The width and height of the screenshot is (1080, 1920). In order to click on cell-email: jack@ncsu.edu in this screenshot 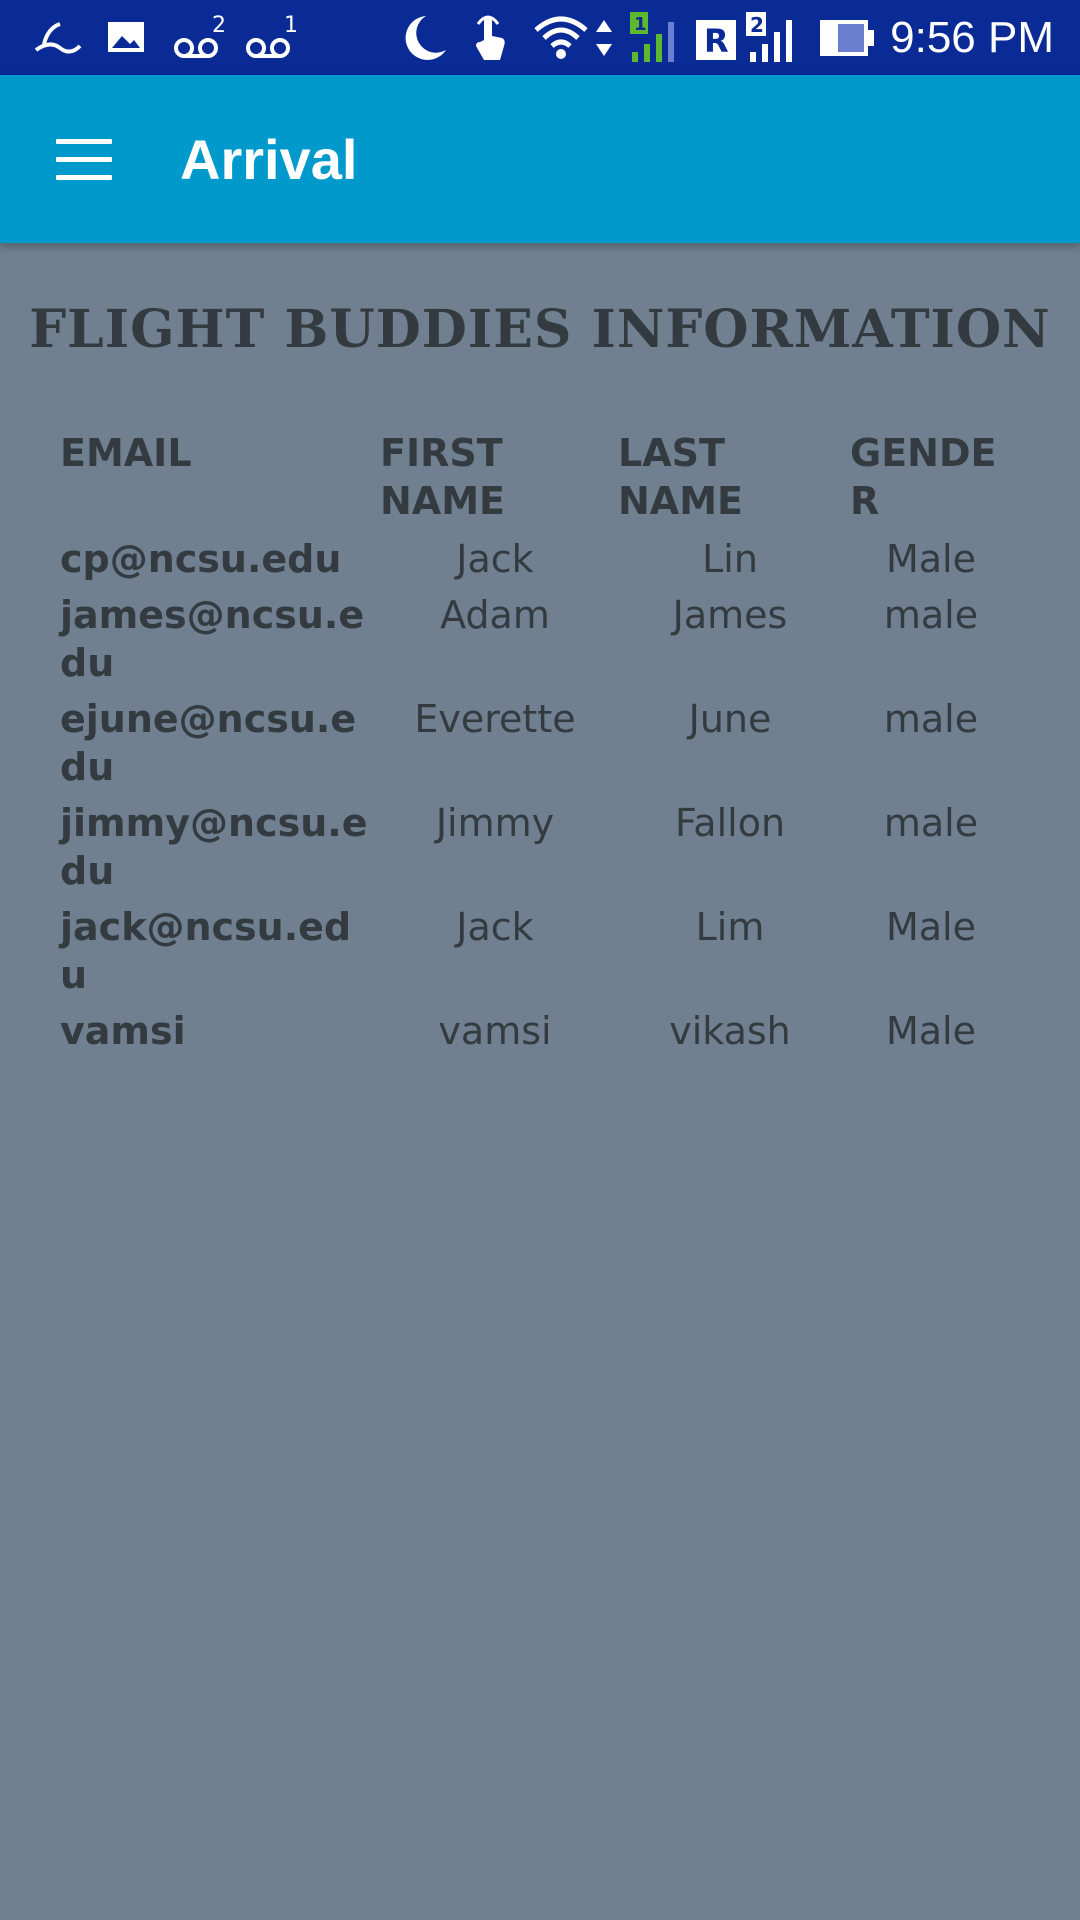, I will do `click(206, 951)`.